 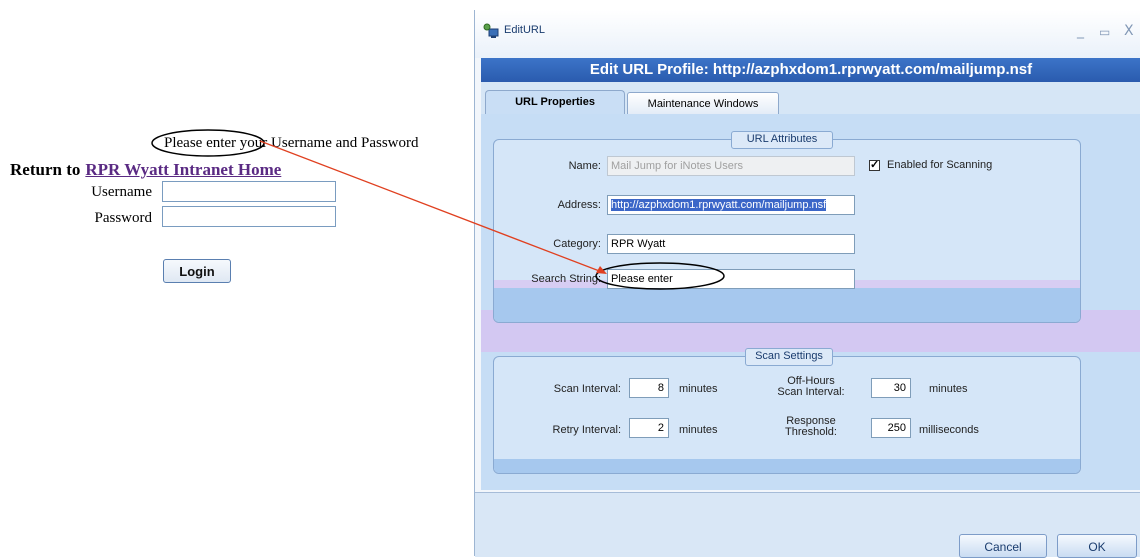 What do you see at coordinates (249, 216) in the screenshot?
I see `password-input` at bounding box center [249, 216].